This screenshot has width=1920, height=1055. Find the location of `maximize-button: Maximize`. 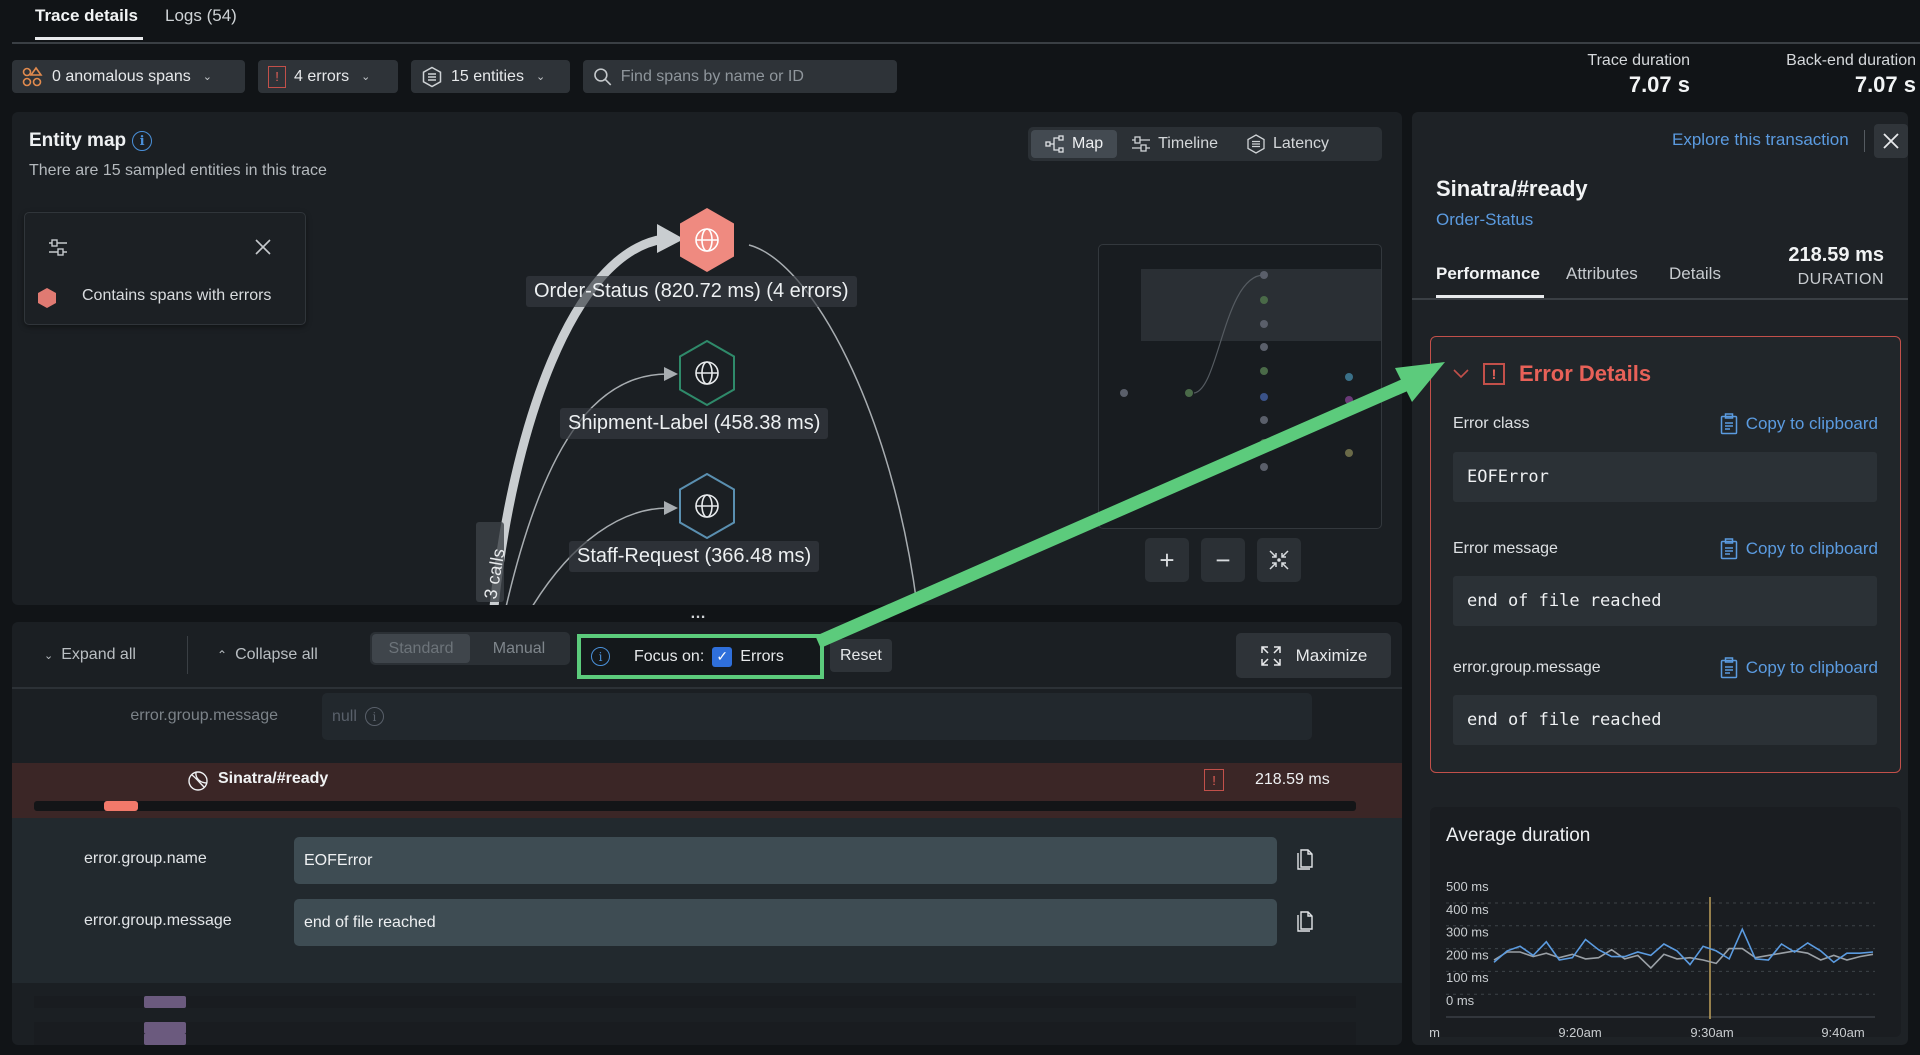

maximize-button: Maximize is located at coordinates (1313, 655).